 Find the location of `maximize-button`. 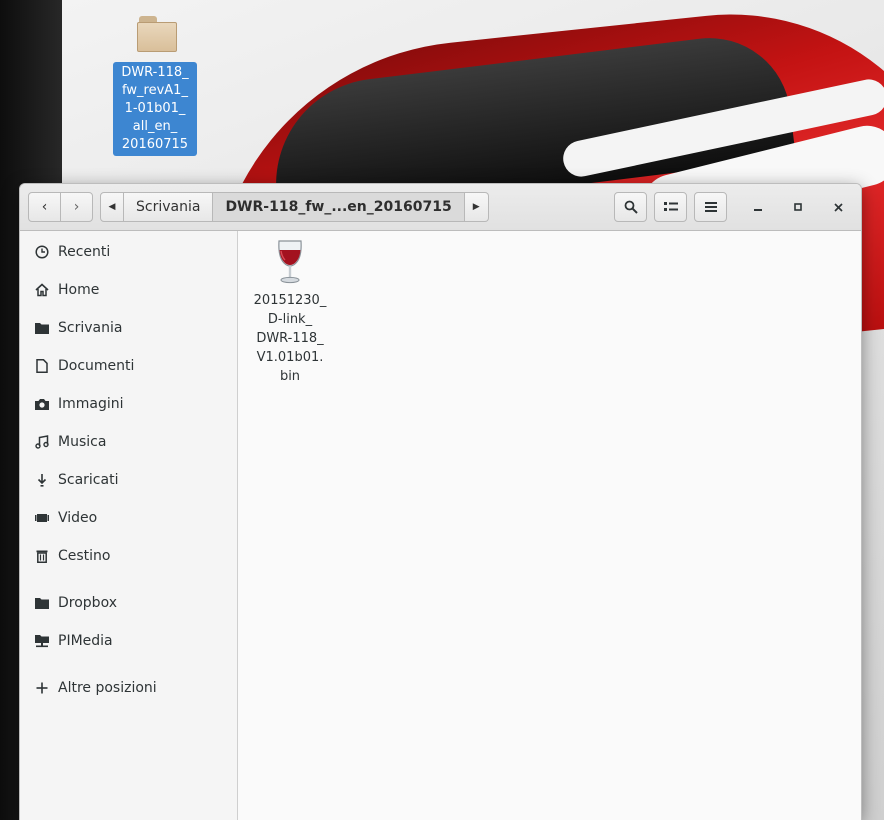

maximize-button is located at coordinates (798, 207).